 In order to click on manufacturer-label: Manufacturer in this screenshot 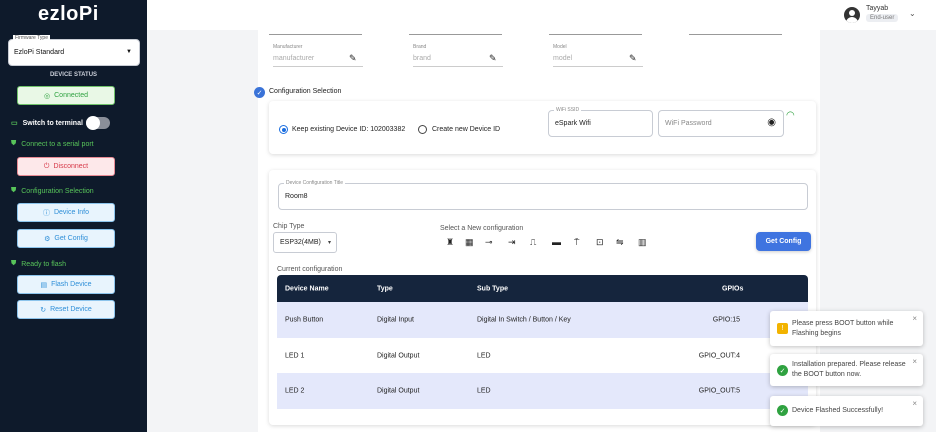, I will do `click(288, 47)`.